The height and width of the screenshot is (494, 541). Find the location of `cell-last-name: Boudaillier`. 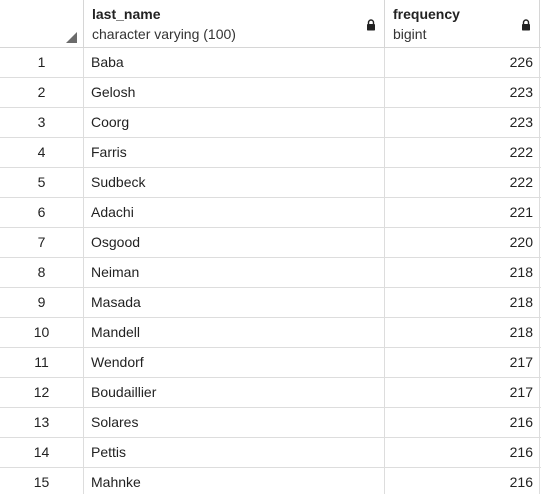

cell-last-name: Boudaillier is located at coordinates (234, 392).